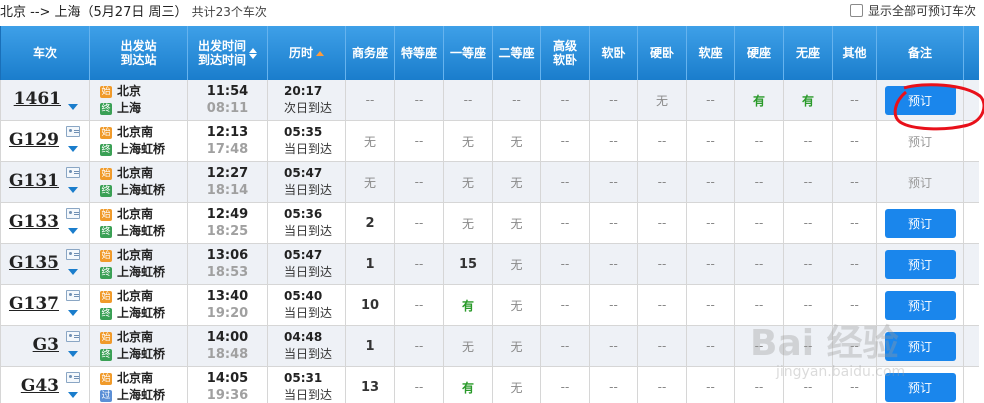 Image resolution: width=984 pixels, height=403 pixels. I want to click on time-cell: 14:00 18:48, so click(228, 346).